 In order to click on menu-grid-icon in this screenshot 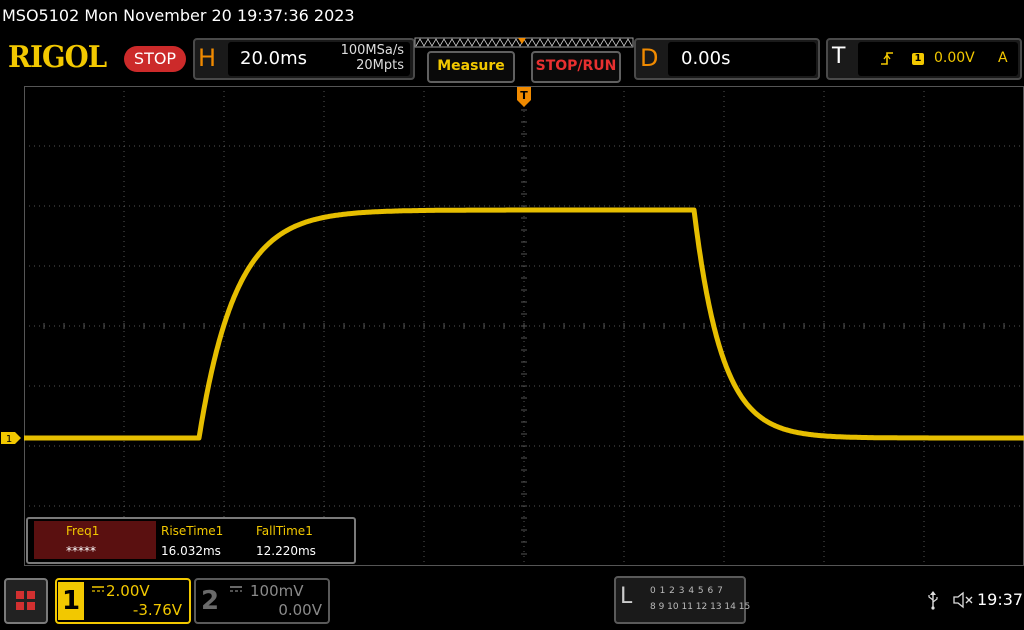, I will do `click(25, 600)`.